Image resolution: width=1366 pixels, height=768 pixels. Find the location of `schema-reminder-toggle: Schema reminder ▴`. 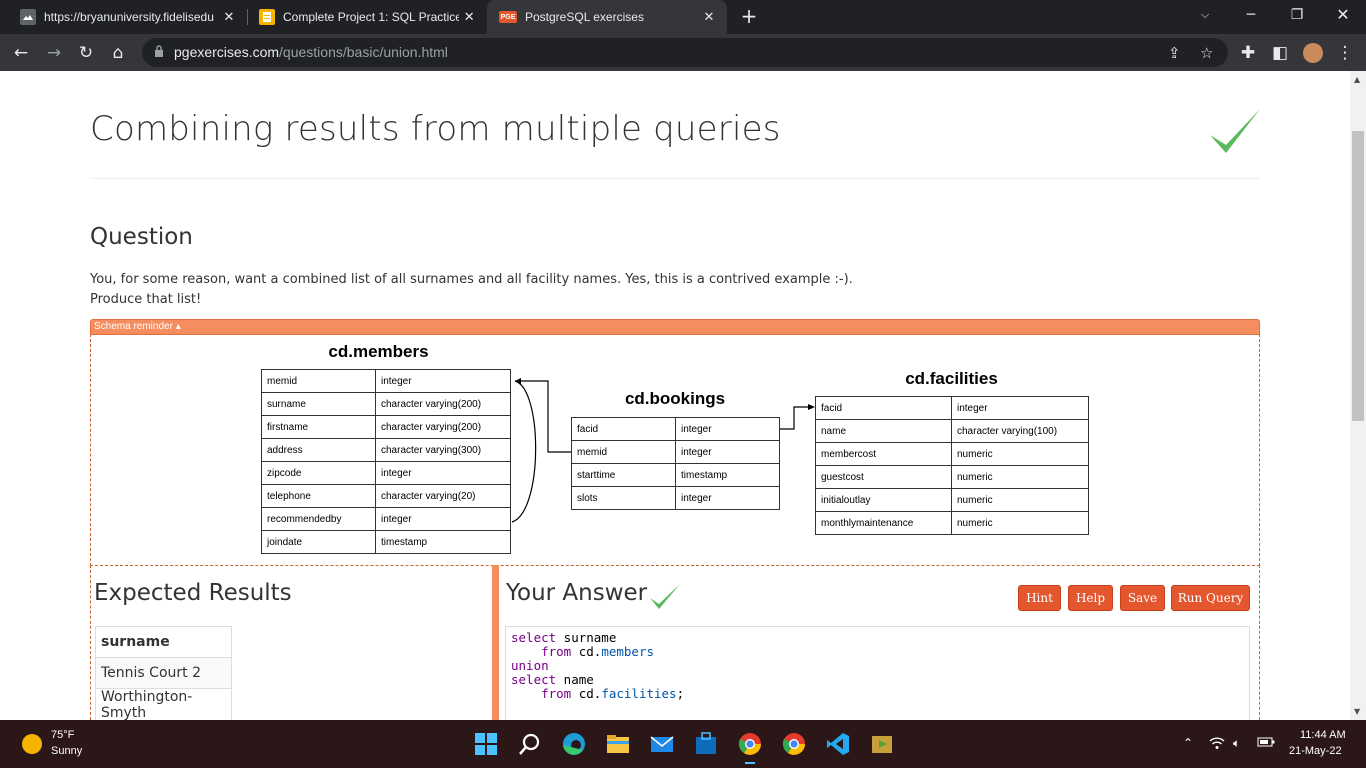

schema-reminder-toggle: Schema reminder ▴ is located at coordinates (675, 327).